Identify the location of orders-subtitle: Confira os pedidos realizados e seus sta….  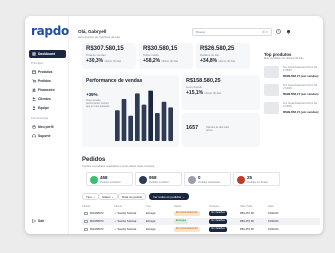
(118, 166).